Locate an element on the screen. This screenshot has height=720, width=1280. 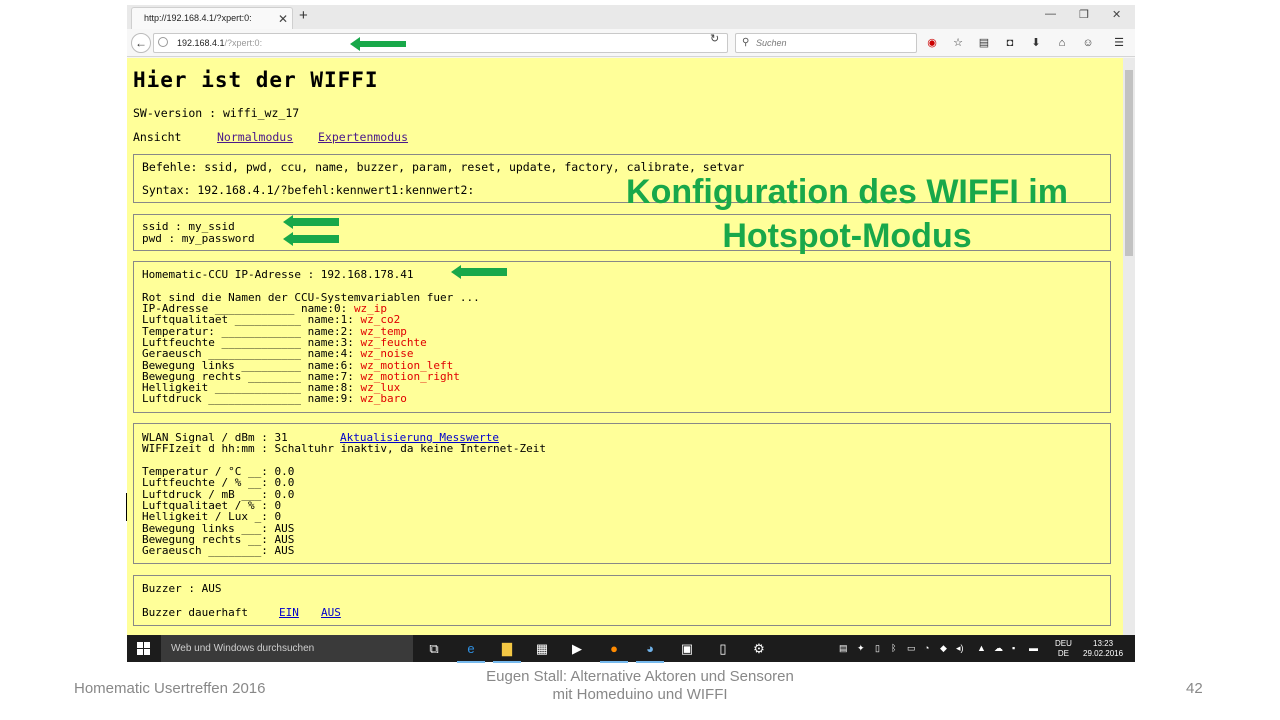
ssid-arrow-icon is located at coordinates (311, 222).